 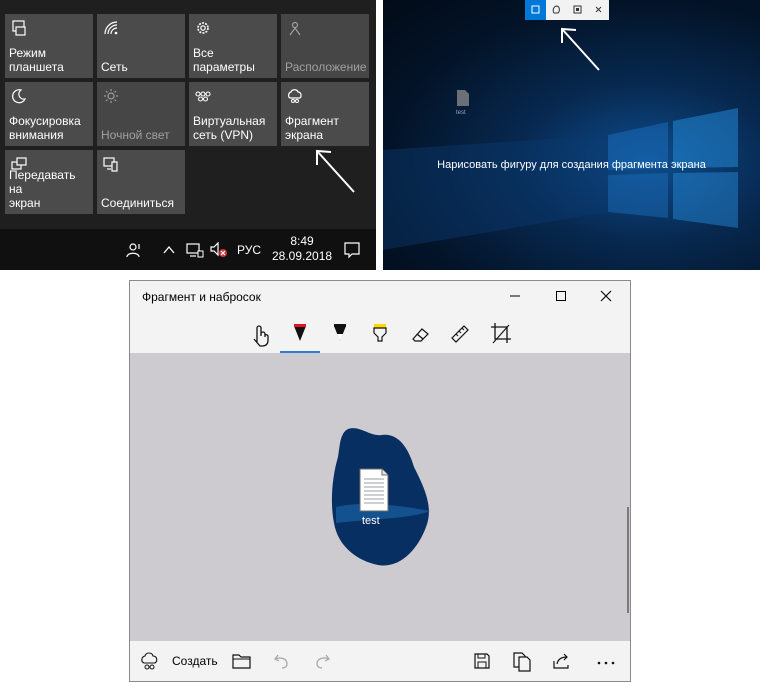 What do you see at coordinates (19, 96) in the screenshot?
I see `moon-icon` at bounding box center [19, 96].